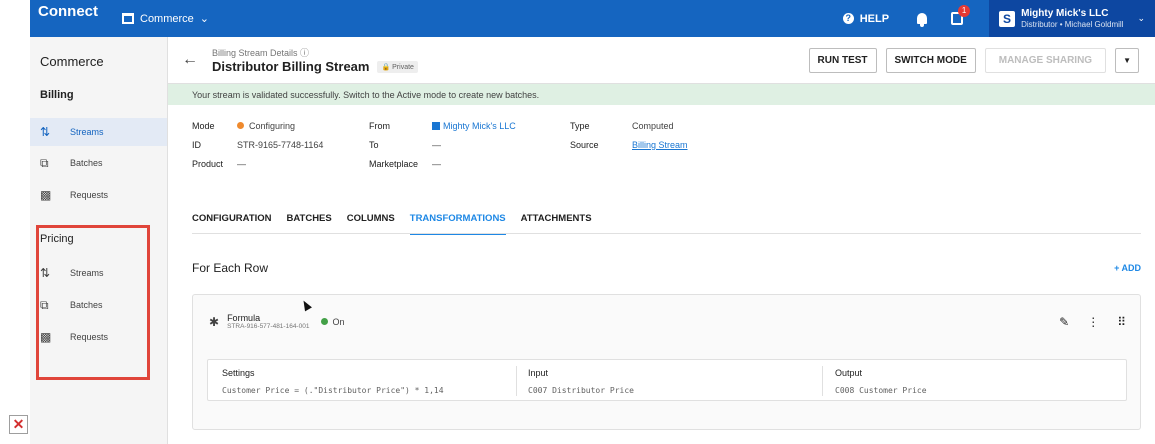  I want to click on output-label: Output, so click(849, 373).